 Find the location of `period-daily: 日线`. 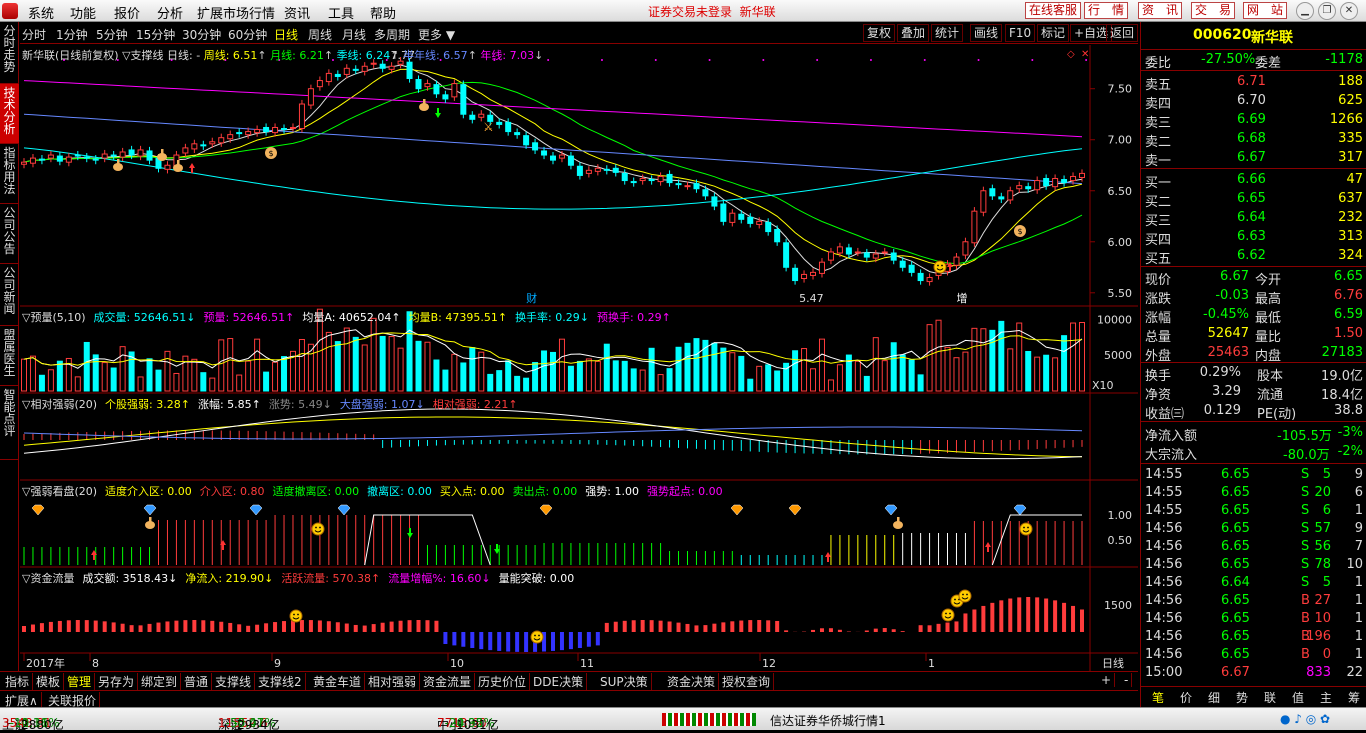

period-daily: 日线 is located at coordinates (286, 34).